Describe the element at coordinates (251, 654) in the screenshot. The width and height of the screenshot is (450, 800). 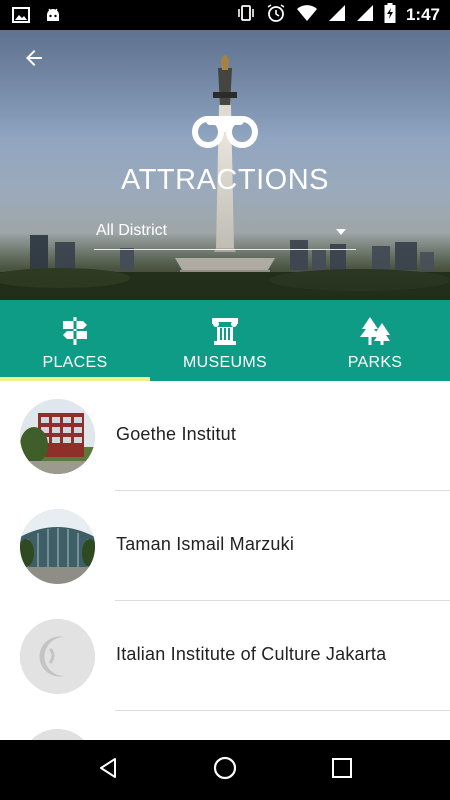
I see `list-item-label: Italian Institute of Culture Jakarta` at that location.